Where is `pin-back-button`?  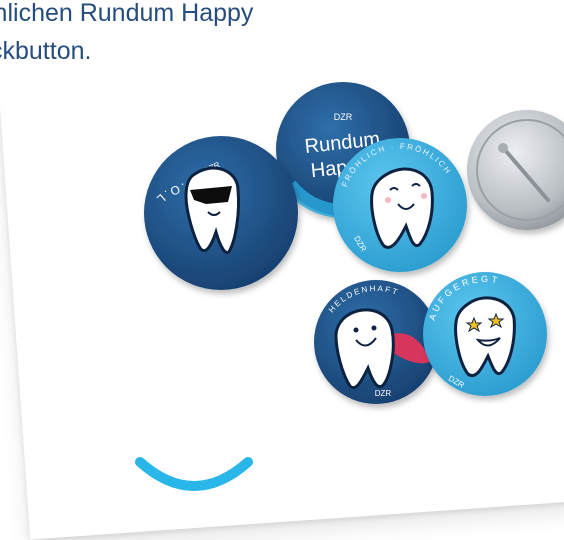 pin-back-button is located at coordinates (515, 170).